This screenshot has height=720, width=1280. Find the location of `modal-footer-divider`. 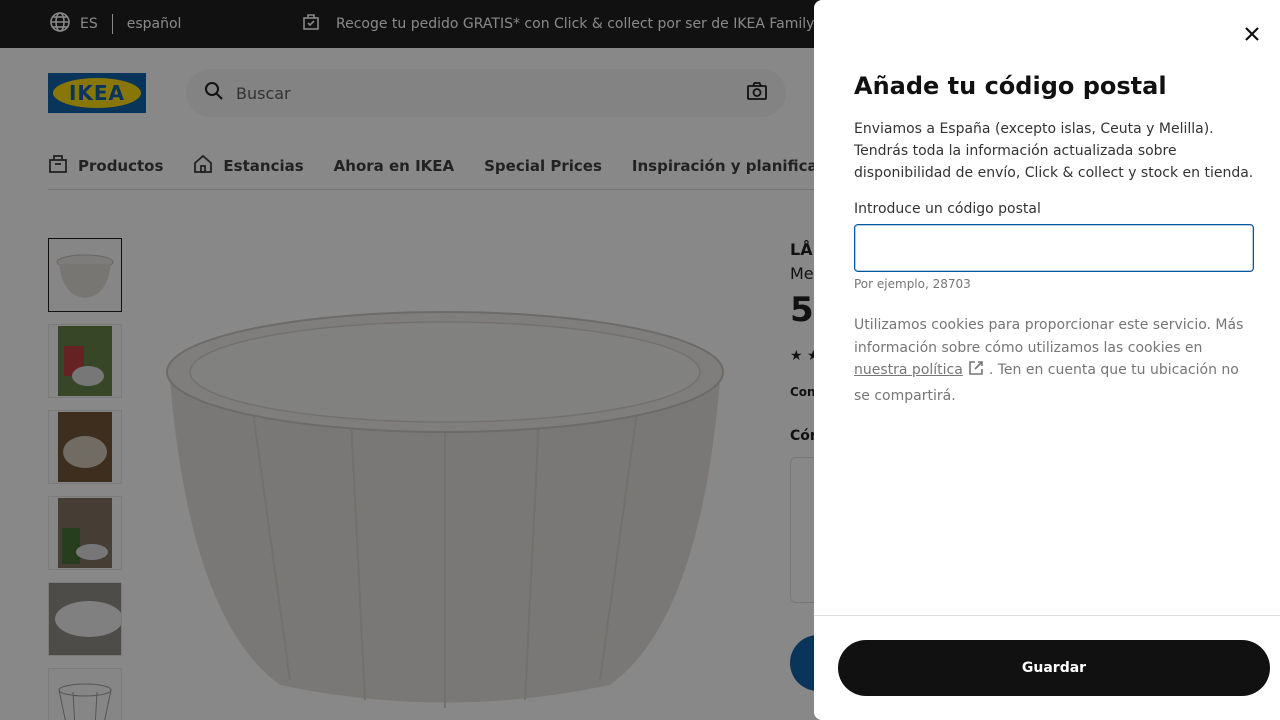

modal-footer-divider is located at coordinates (1047, 615).